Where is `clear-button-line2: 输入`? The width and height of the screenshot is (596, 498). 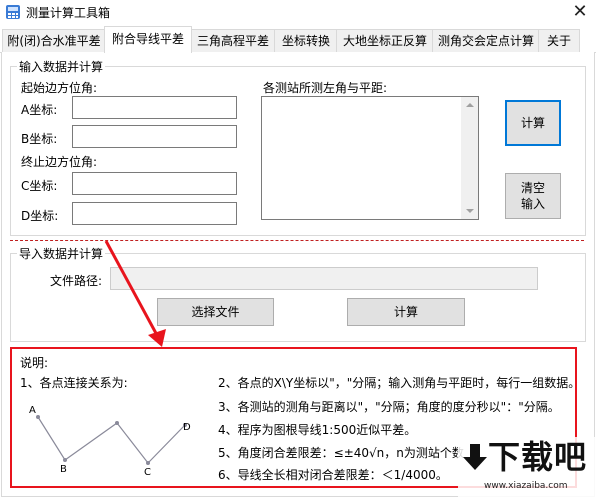 clear-button-line2: 输入 is located at coordinates (532, 204).